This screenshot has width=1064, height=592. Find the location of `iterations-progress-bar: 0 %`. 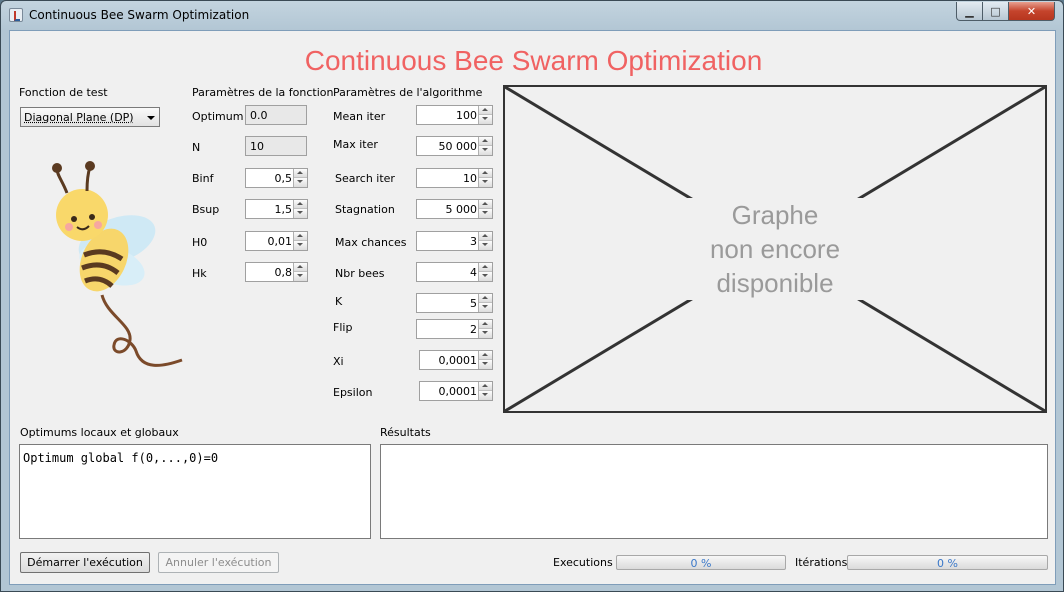

iterations-progress-bar: 0 % is located at coordinates (947, 562).